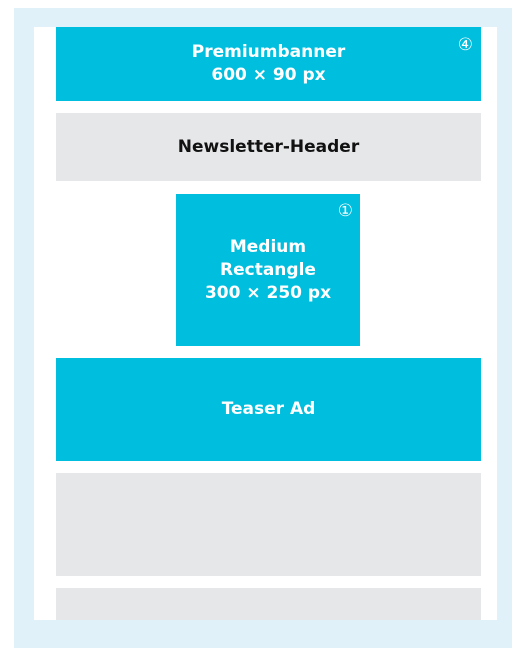 This screenshot has height=664, width=524. I want to click on teaser-ad-label: Teaser Ad, so click(268, 409).